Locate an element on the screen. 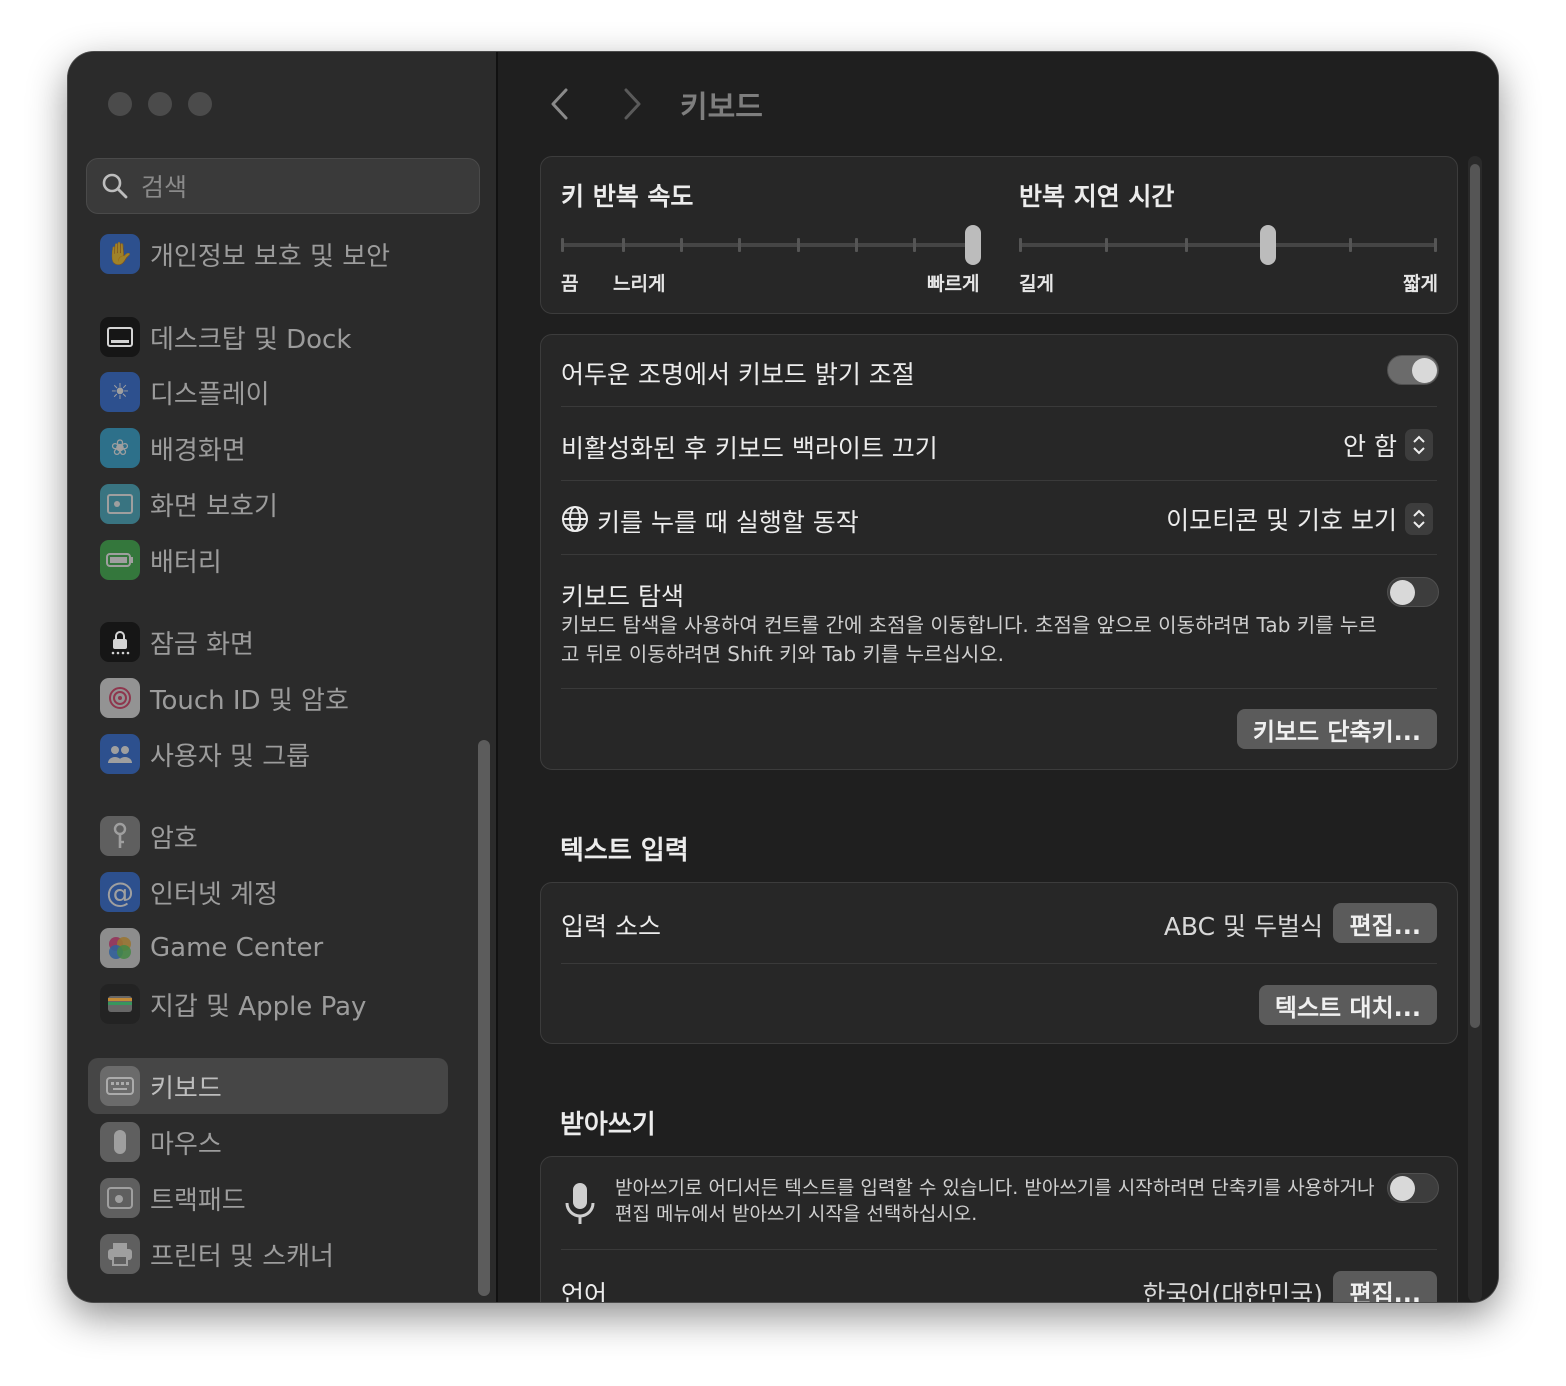 This screenshot has width=1566, height=1386. zoom-button is located at coordinates (200, 104).